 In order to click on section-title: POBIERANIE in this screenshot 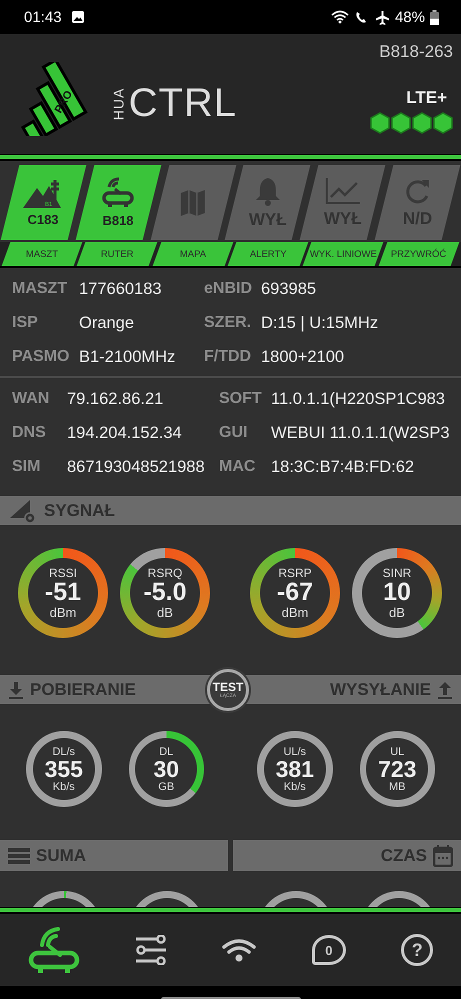, I will do `click(83, 690)`.